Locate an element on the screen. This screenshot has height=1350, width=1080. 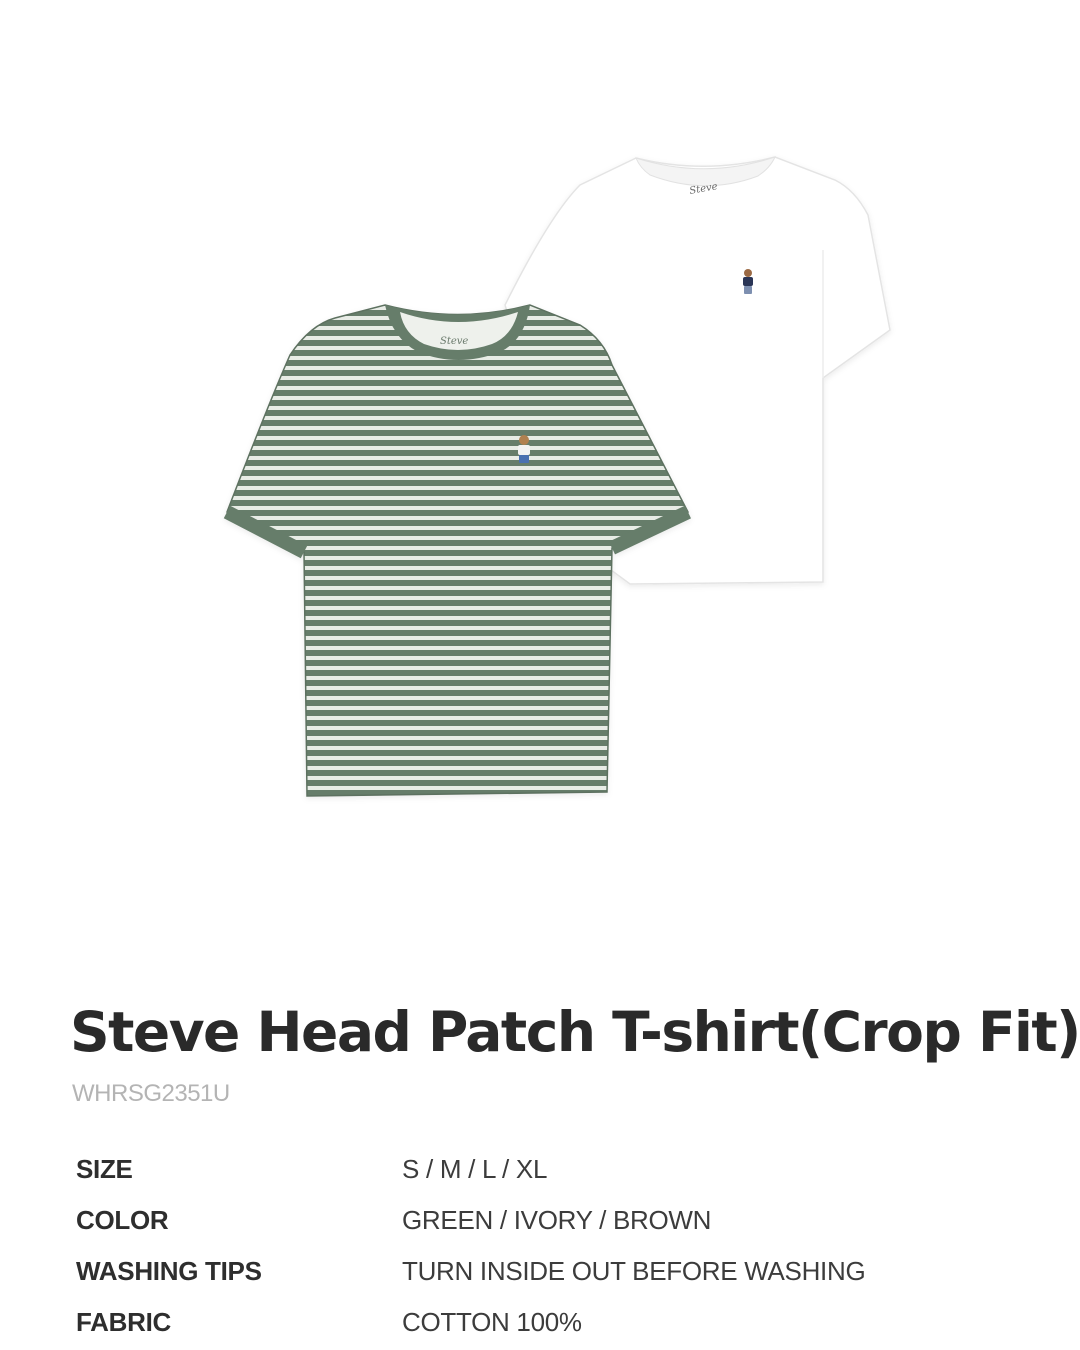
spec-label: WASHING TIPS is located at coordinates (169, 1271).